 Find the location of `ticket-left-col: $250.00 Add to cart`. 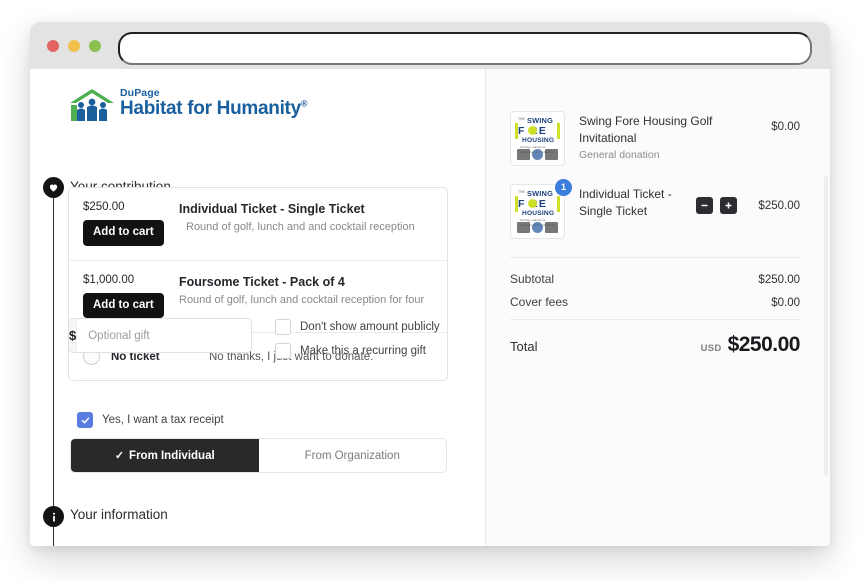

ticket-left-col: $250.00 Add to cart is located at coordinates (131, 223).